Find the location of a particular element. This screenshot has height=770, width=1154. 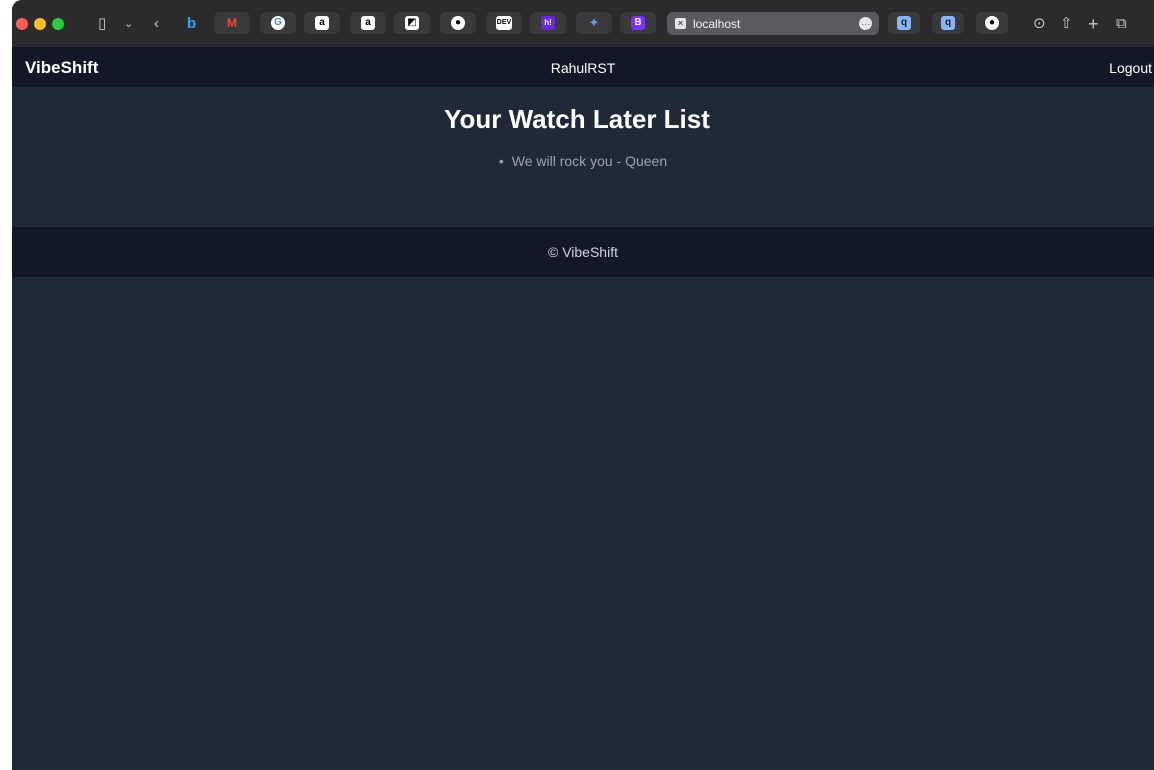

gemini-icon: ✦ is located at coordinates (594, 22).